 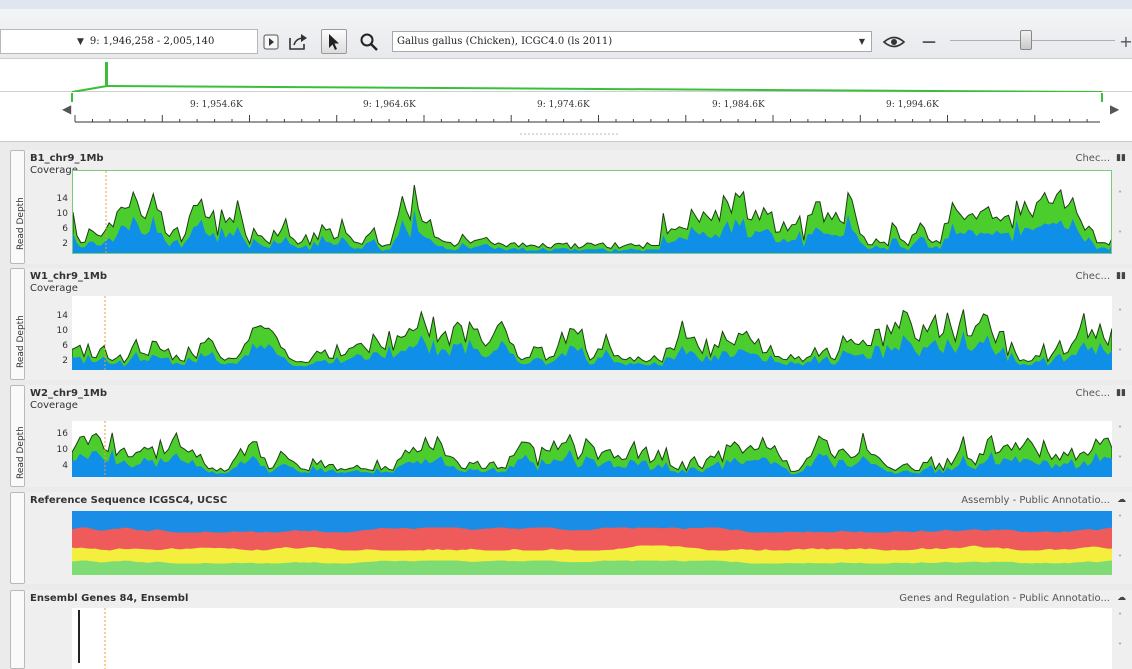 I want to click on export-icon, so click(x=298, y=41).